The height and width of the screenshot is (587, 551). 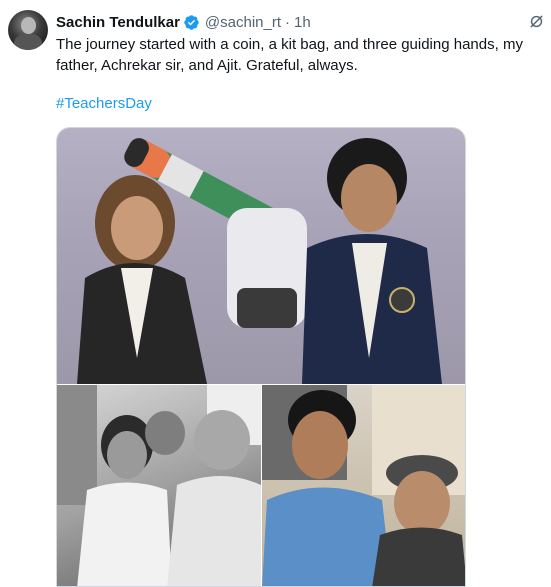 What do you see at coordinates (536, 24) in the screenshot?
I see `grok-icon` at bounding box center [536, 24].